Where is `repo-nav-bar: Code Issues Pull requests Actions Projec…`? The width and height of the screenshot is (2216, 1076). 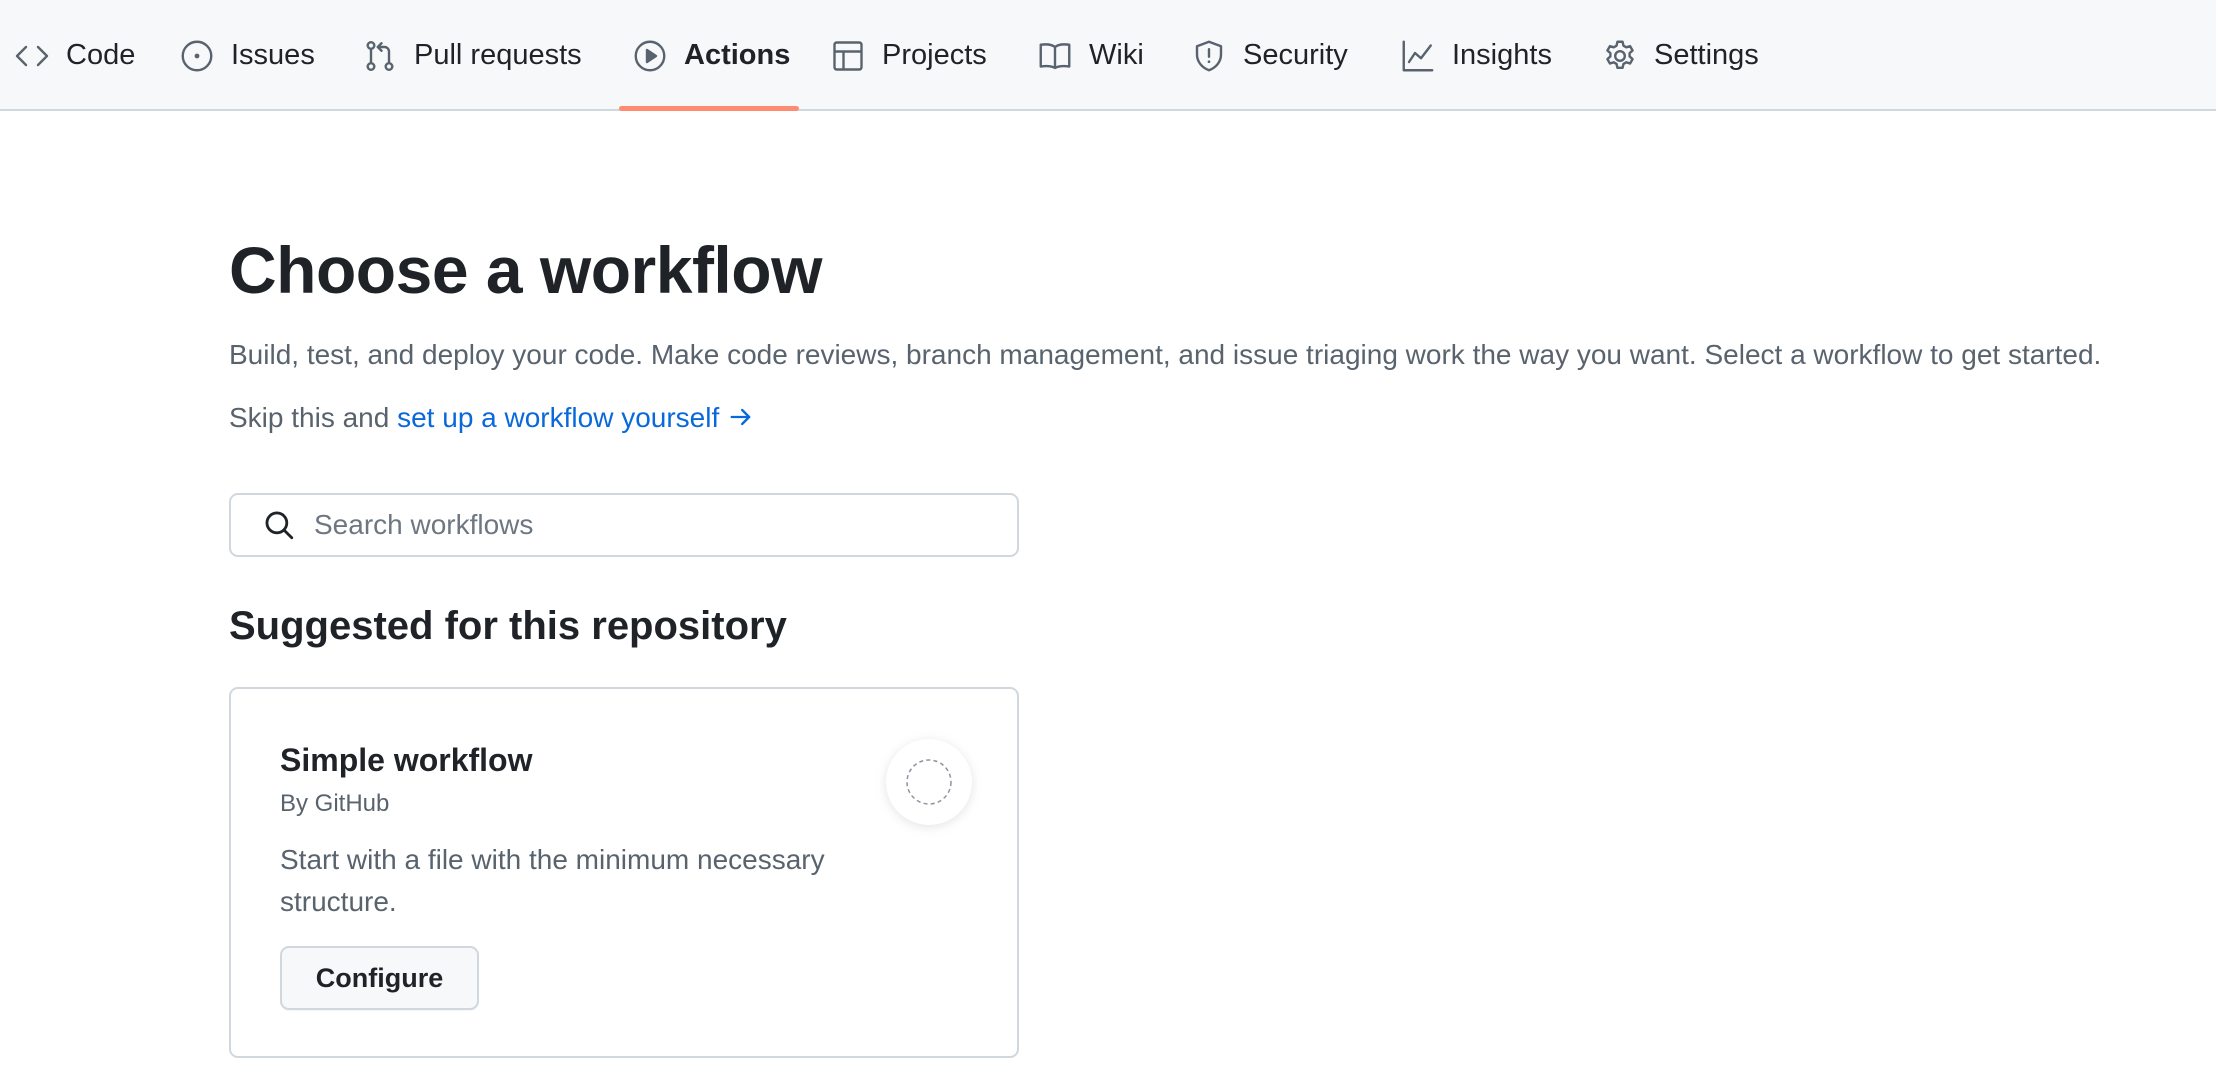
repo-nav-bar: Code Issues Pull requests Actions Projec… is located at coordinates (1108, 55).